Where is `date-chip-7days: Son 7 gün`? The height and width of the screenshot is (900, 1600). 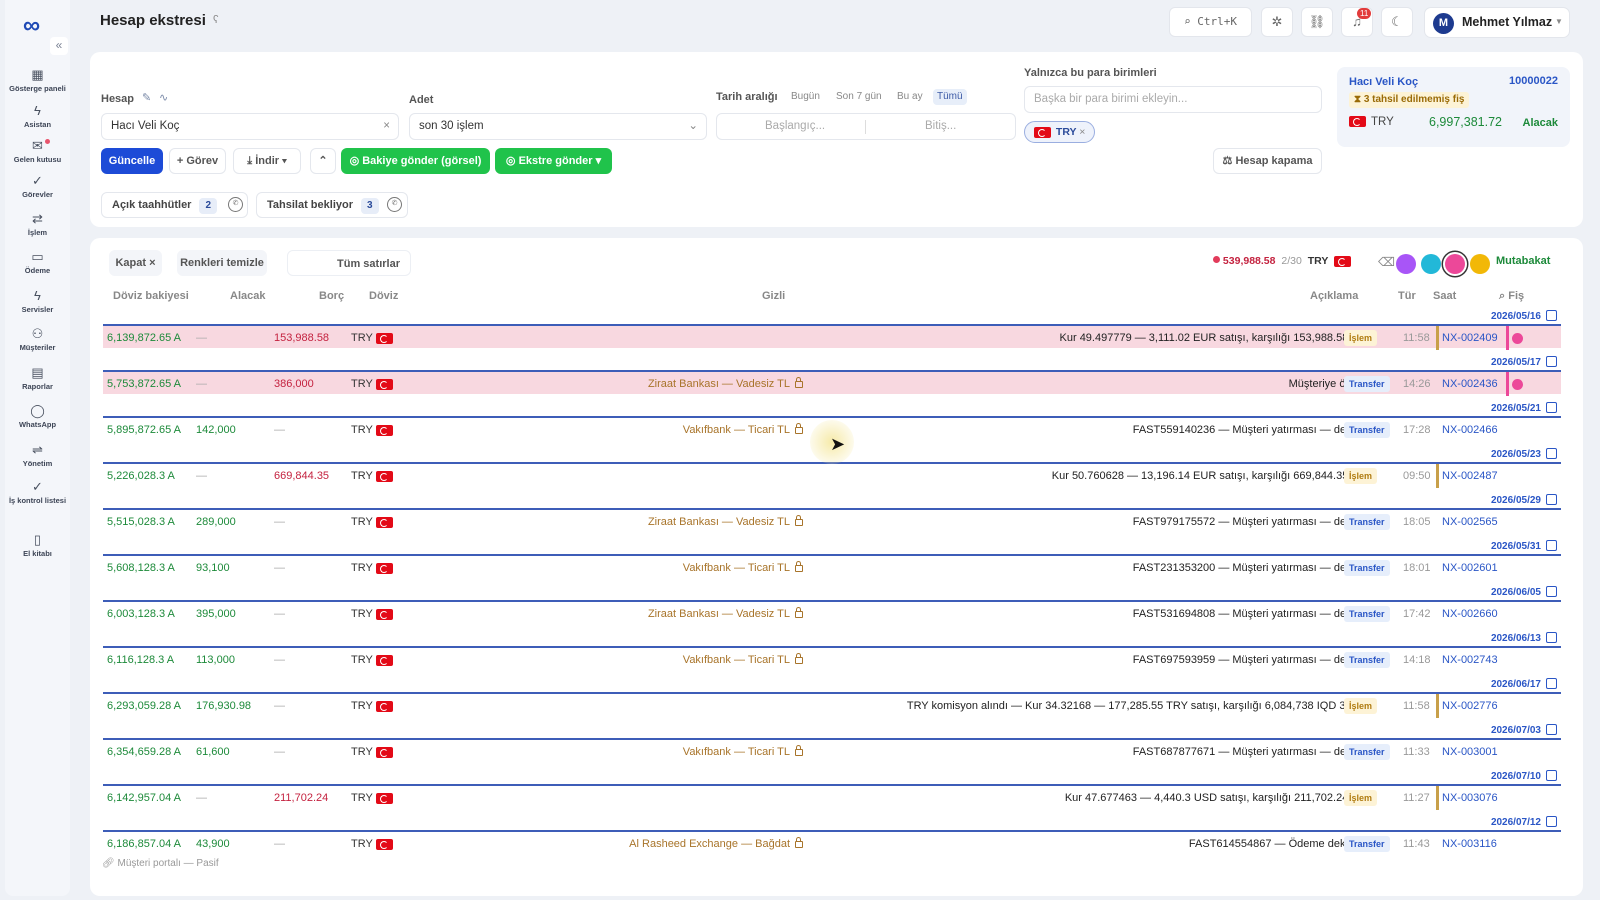 date-chip-7days: Son 7 gün is located at coordinates (859, 97).